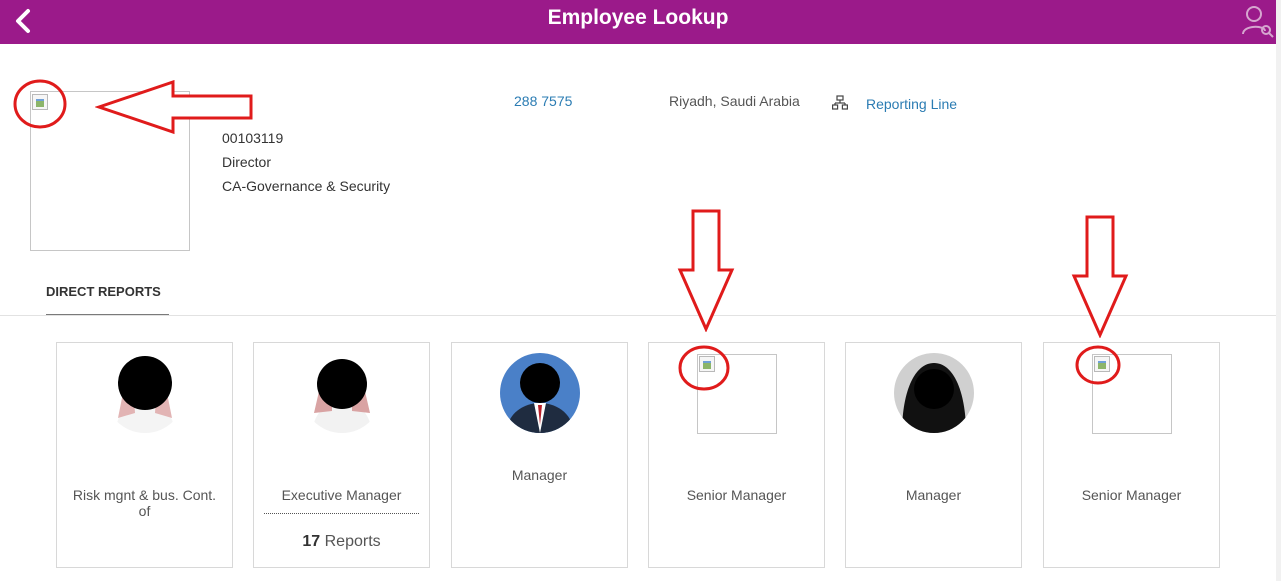 The width and height of the screenshot is (1281, 581). What do you see at coordinates (247, 162) in the screenshot?
I see `employee-position: Director` at bounding box center [247, 162].